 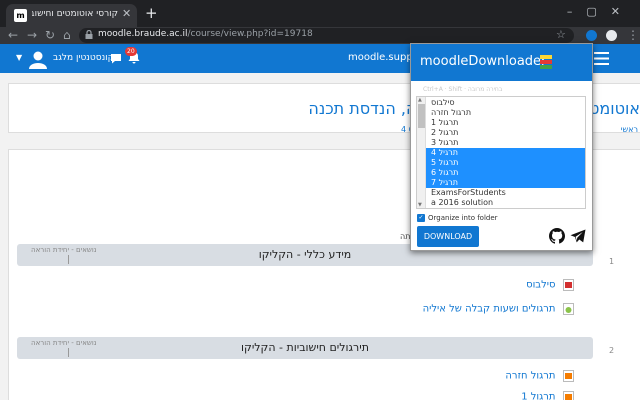 What do you see at coordinates (611, 35) in the screenshot?
I see `profile-avatar-icon` at bounding box center [611, 35].